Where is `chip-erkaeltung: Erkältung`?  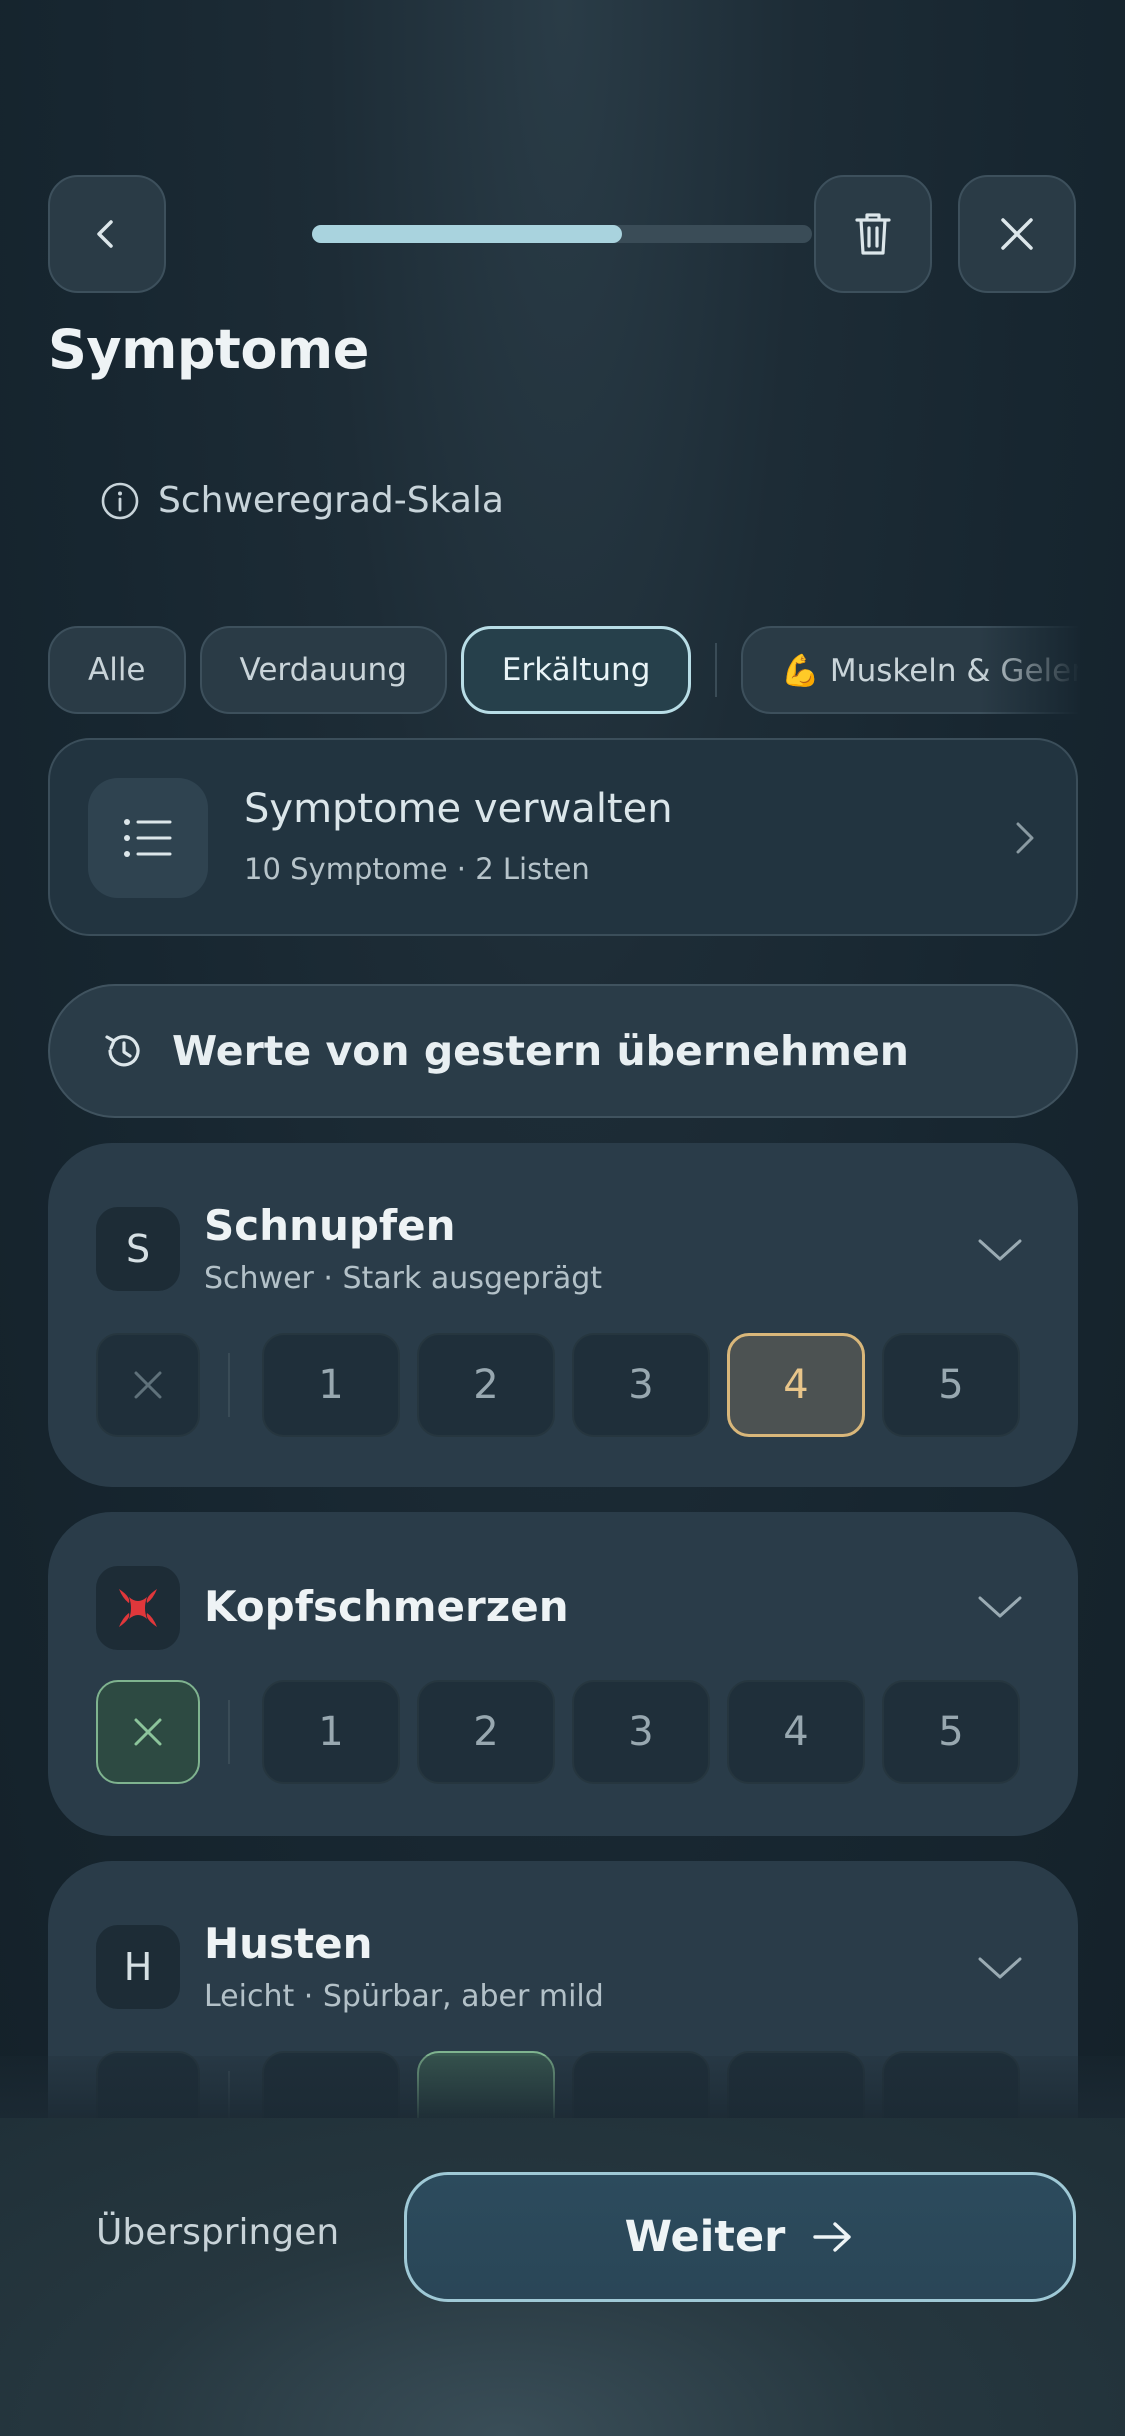
chip-erkaeltung: Erkältung is located at coordinates (576, 670).